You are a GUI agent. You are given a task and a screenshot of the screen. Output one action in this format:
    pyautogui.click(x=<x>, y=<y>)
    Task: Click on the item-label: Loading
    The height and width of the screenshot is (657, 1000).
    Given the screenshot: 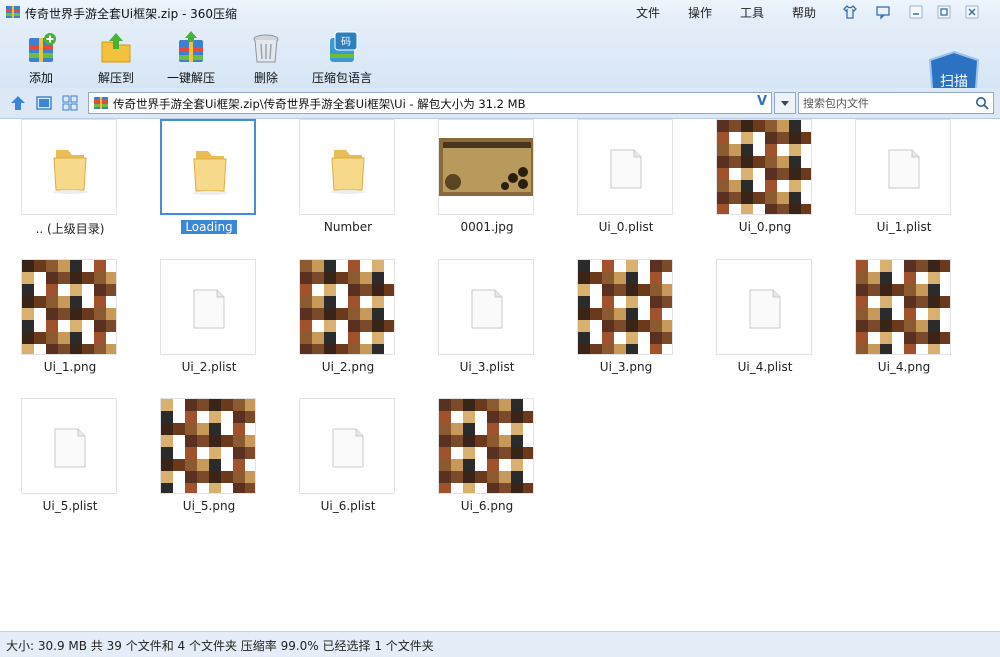 What is the action you would take?
    pyautogui.click(x=209, y=227)
    